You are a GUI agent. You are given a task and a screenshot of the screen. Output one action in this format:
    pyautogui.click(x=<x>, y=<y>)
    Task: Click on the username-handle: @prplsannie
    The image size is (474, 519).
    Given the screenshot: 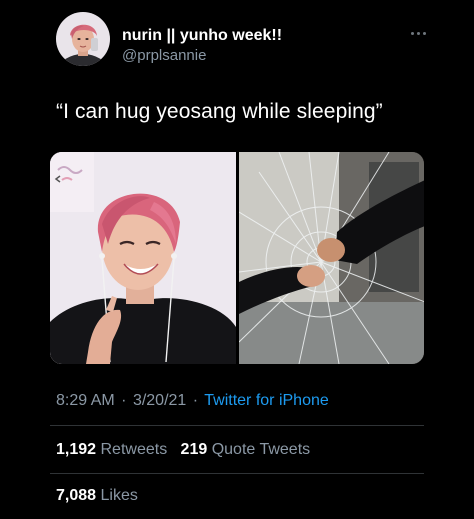 What is the action you would take?
    pyautogui.click(x=202, y=56)
    